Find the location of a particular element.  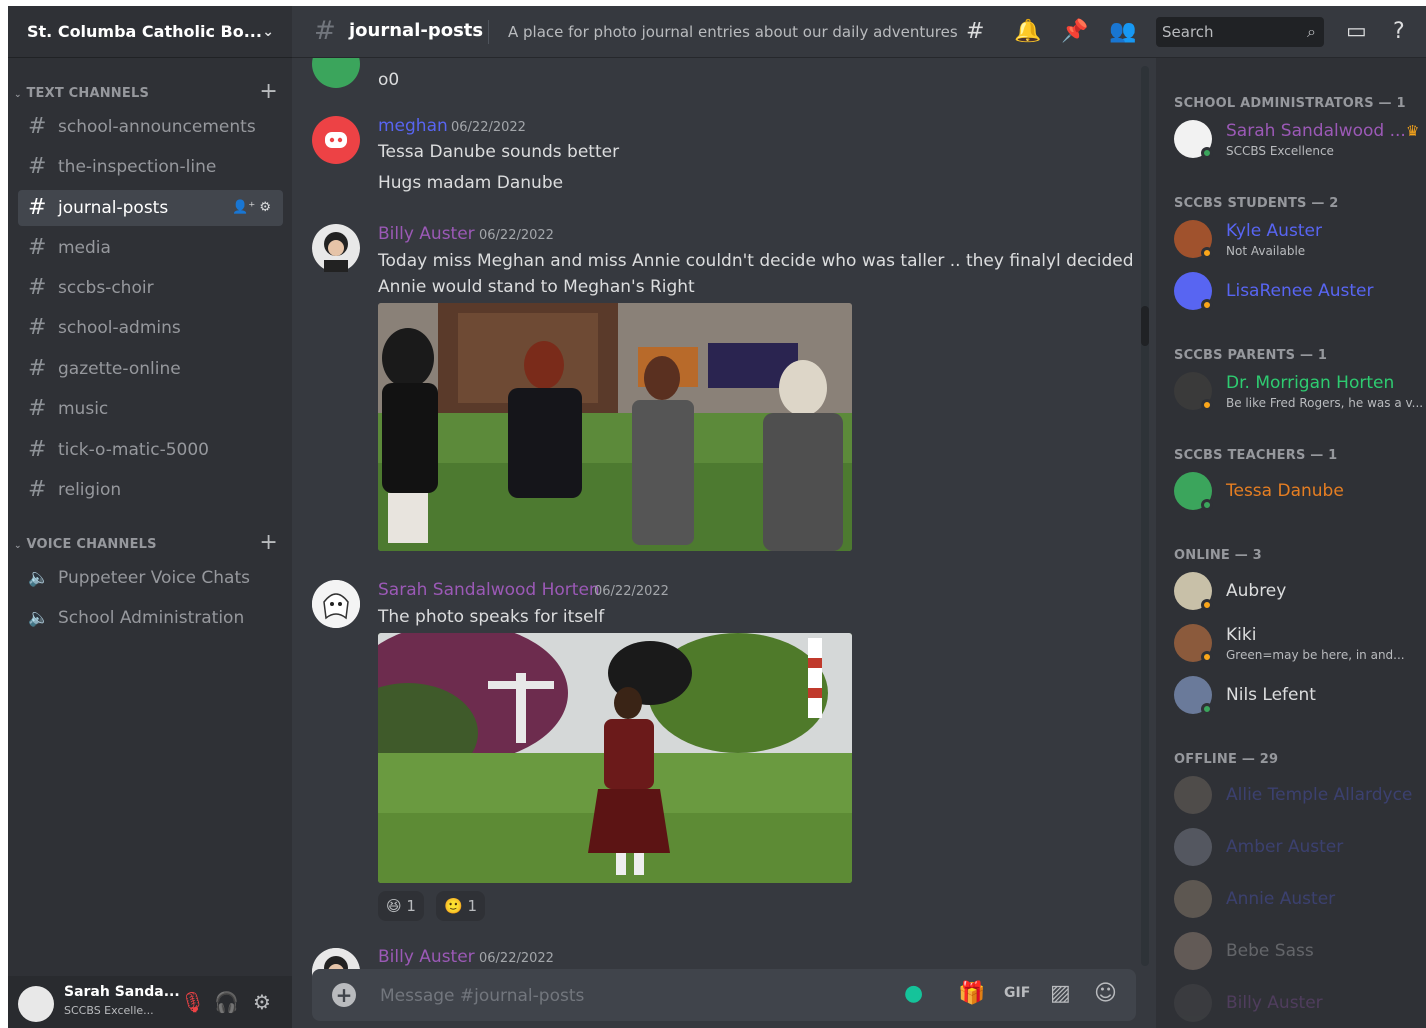

message-text: Annie would stand to Meghan's Right is located at coordinates (536, 287).